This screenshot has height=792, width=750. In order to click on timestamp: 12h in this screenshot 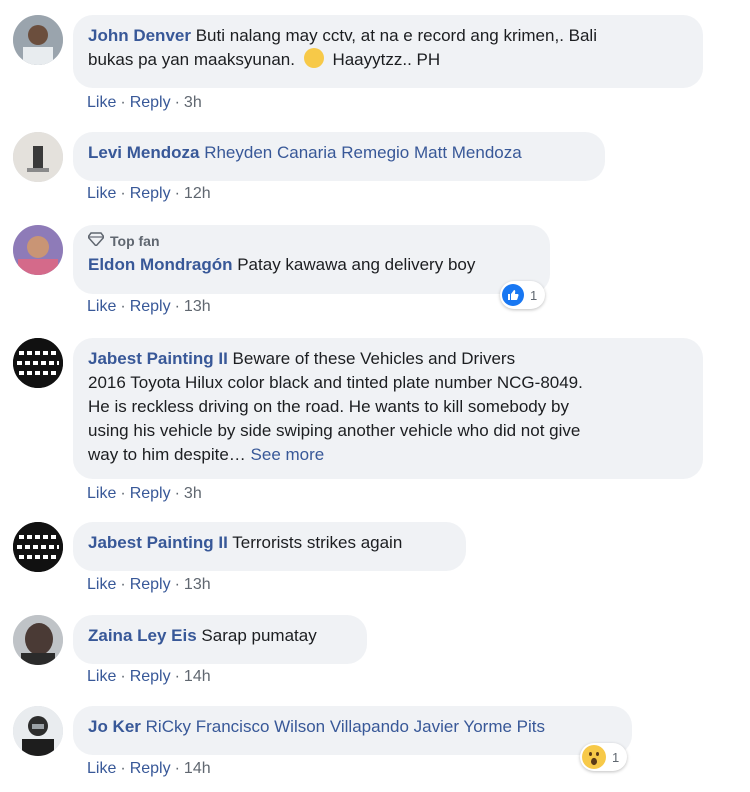, I will do `click(197, 193)`.